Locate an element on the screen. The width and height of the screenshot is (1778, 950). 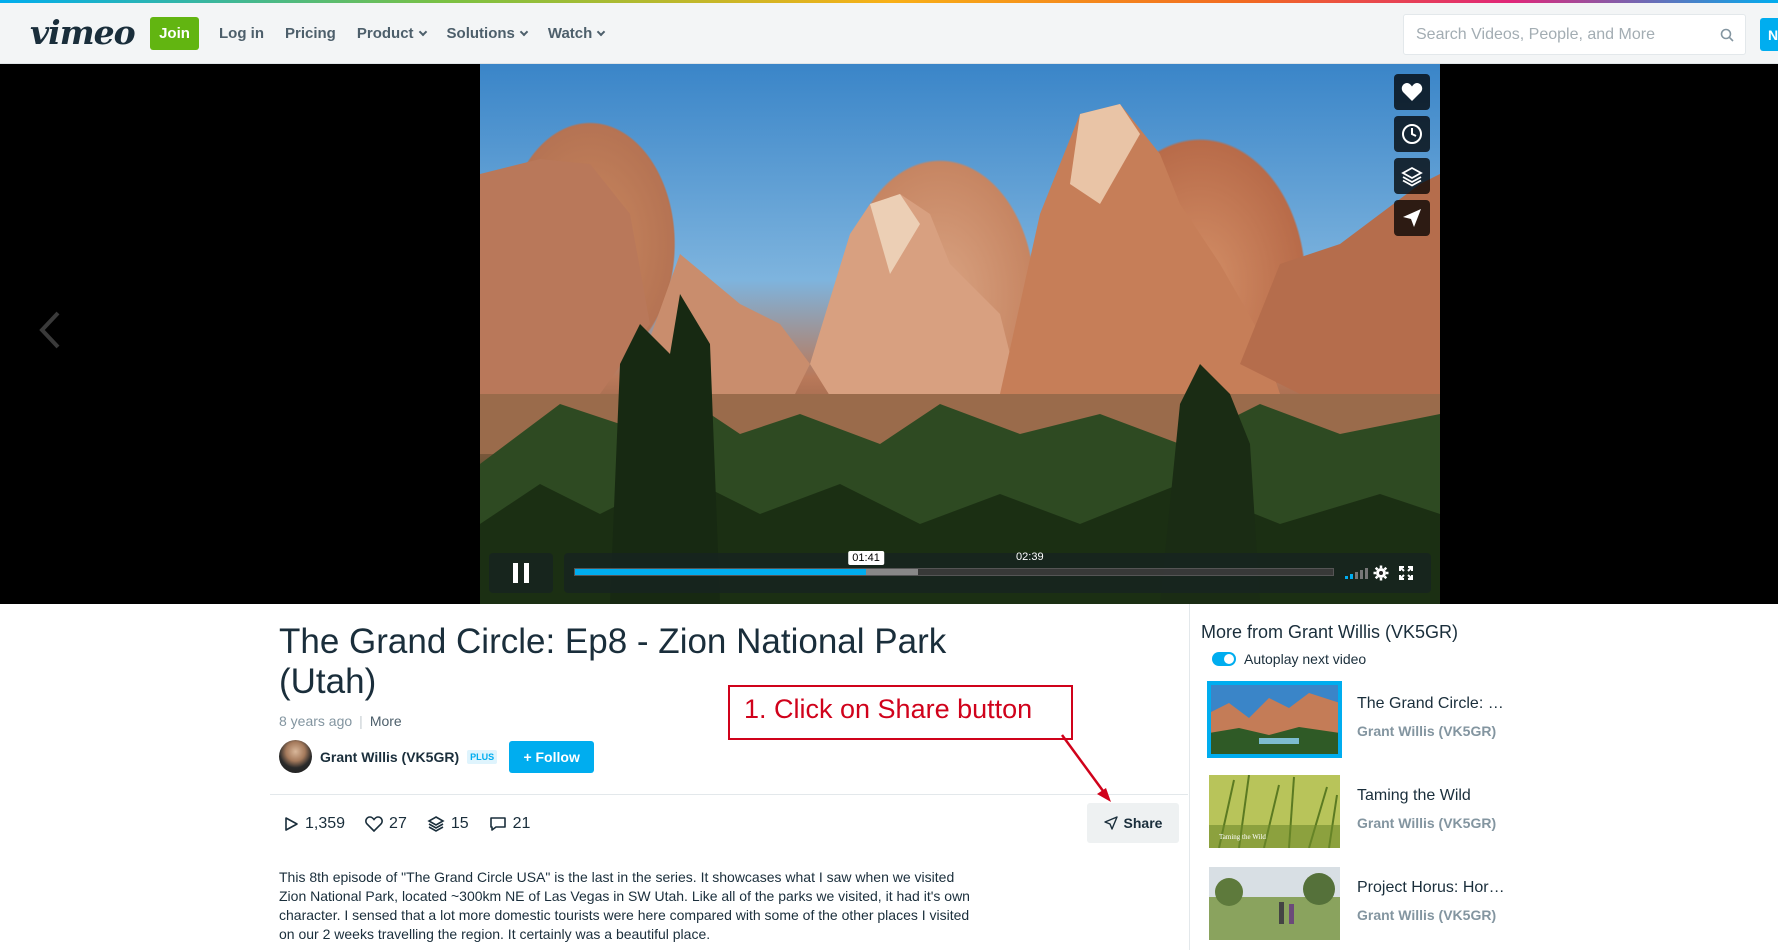
main-nav: Log in Pricing Product Solutions Watch is located at coordinates (412, 33).